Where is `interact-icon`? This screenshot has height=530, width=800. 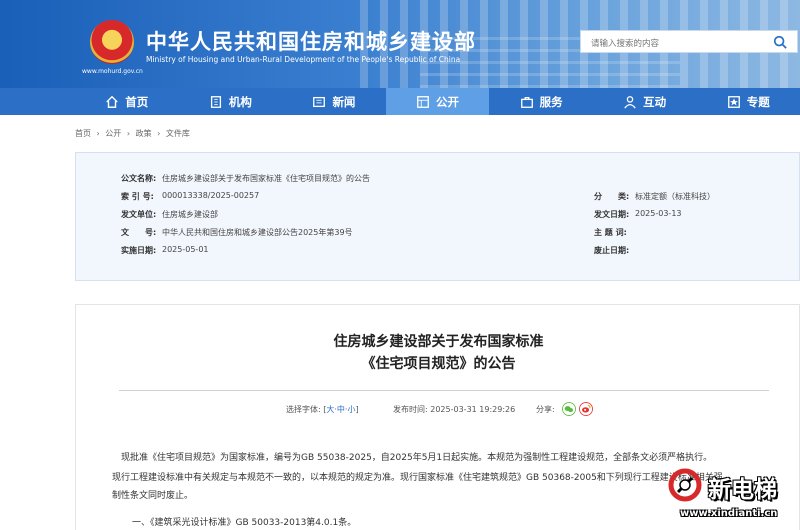 interact-icon is located at coordinates (630, 102).